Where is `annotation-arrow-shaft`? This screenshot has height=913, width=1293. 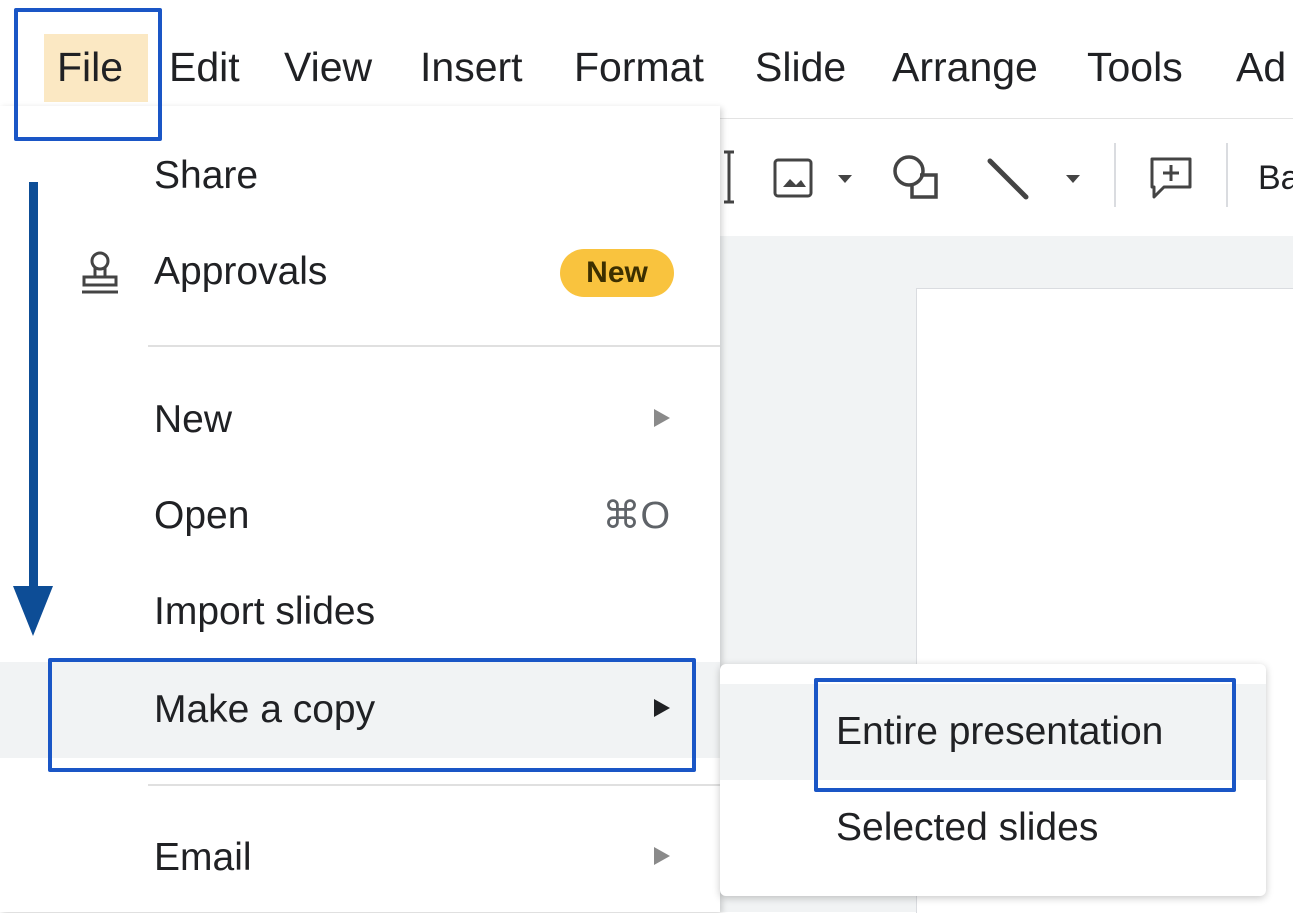
annotation-arrow-shaft is located at coordinates (33, 388).